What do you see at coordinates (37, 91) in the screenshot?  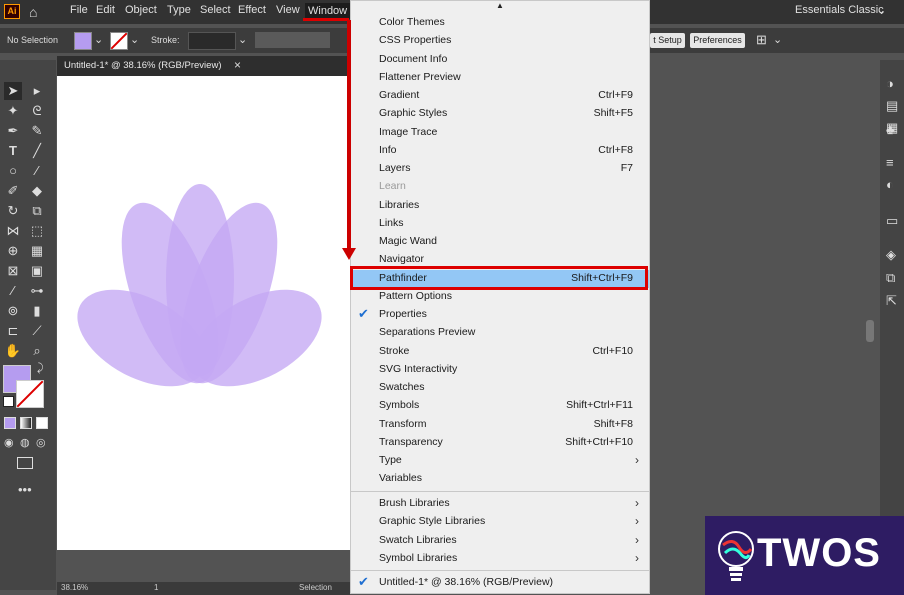 I see `direct-selection-tool-icon: ▸` at bounding box center [37, 91].